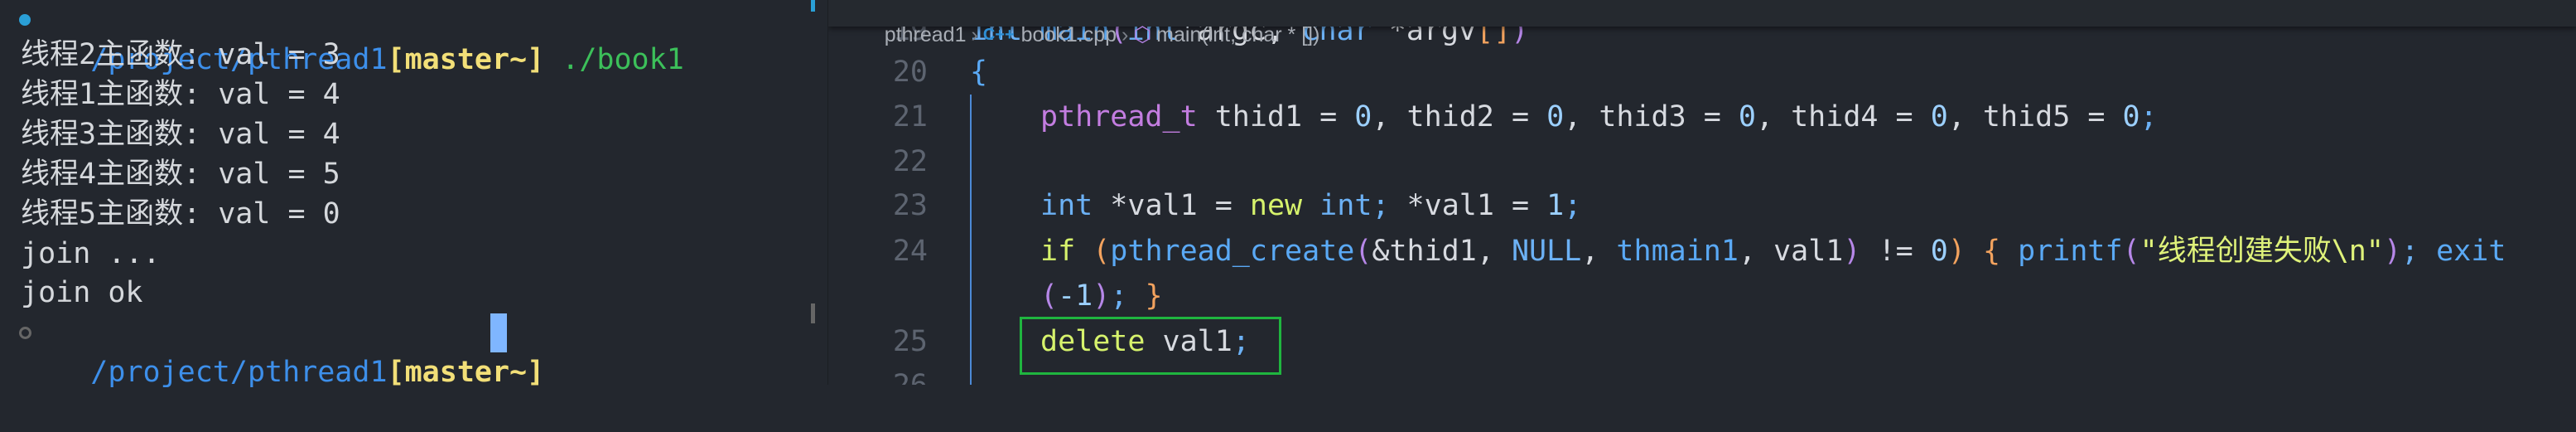 The image size is (2576, 432). I want to click on terminal-output-line: join ok, so click(82, 292).